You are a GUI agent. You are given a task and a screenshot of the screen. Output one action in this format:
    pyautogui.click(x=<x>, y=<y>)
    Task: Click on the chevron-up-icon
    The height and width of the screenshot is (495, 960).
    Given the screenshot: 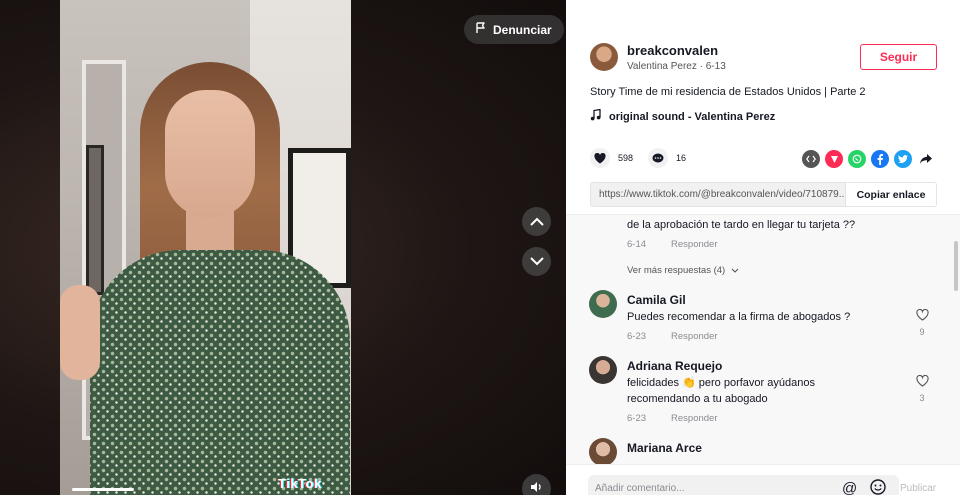 What is the action you would take?
    pyautogui.click(x=536, y=222)
    